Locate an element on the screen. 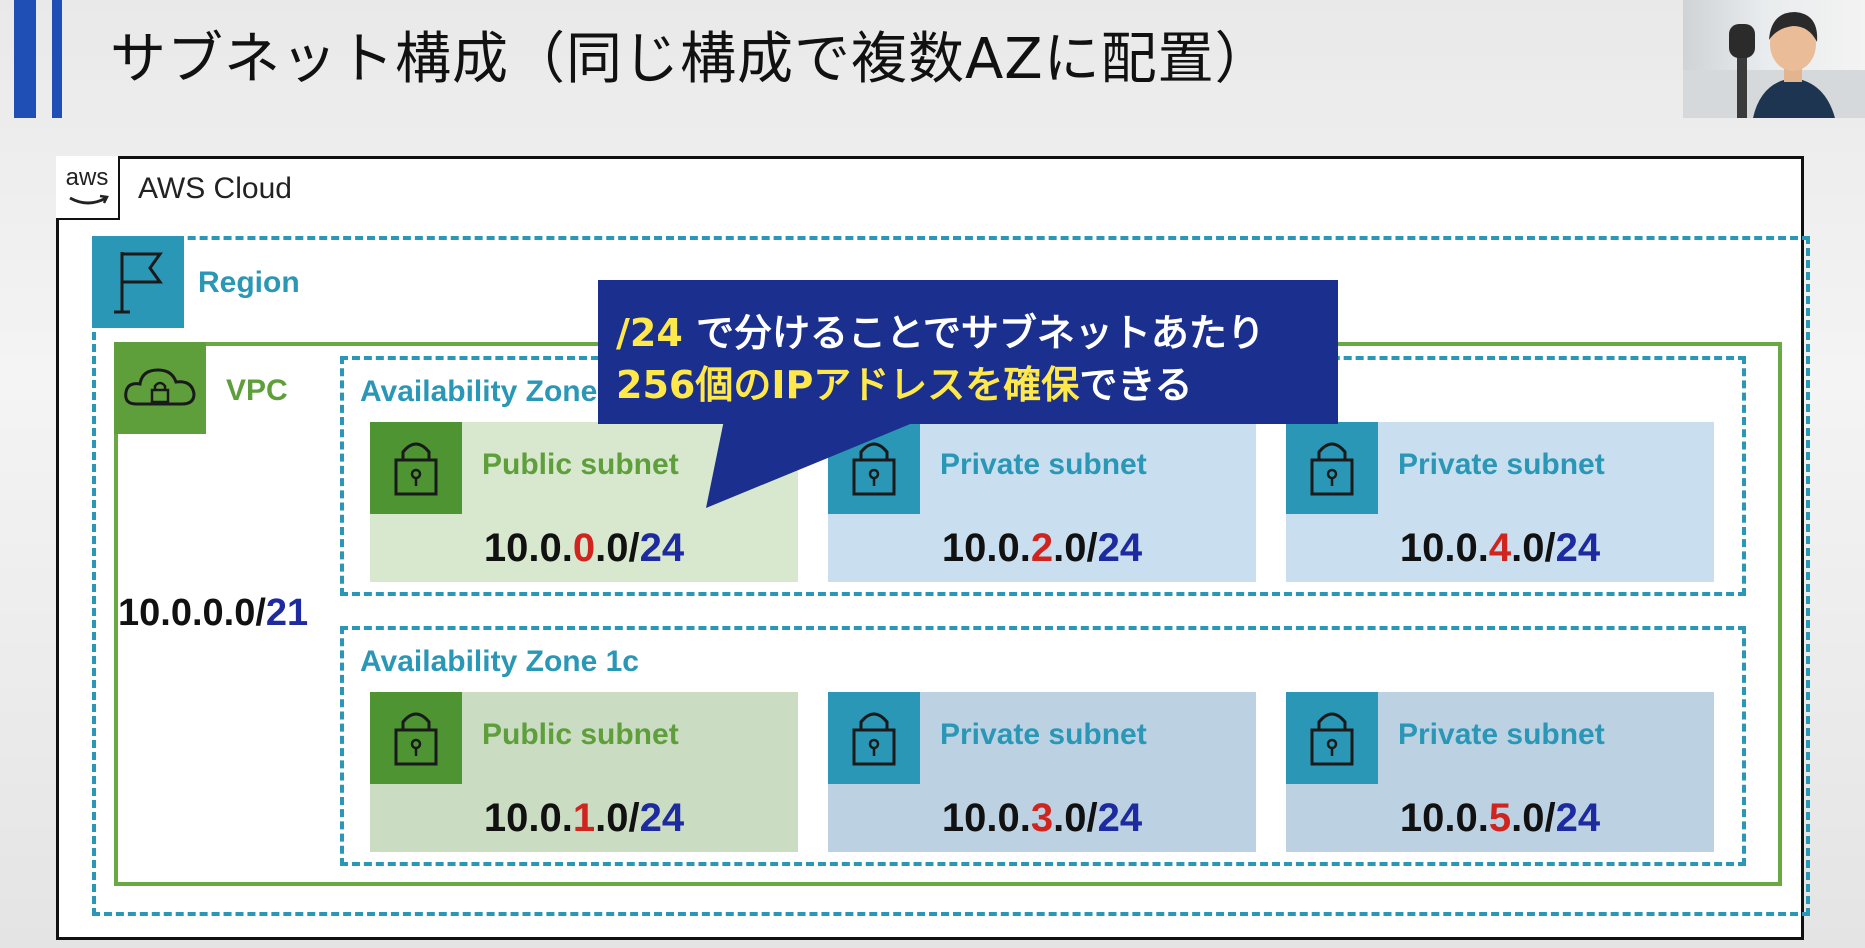 The width and height of the screenshot is (1865, 948). aws-smile-icon is located at coordinates (89, 199).